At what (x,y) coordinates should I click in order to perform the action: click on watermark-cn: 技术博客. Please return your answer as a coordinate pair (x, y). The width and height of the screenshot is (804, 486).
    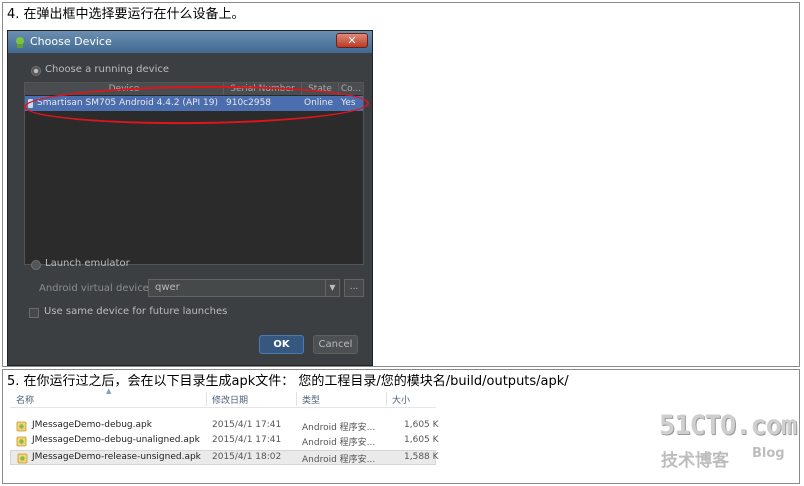
    Looking at the image, I should click on (695, 461).